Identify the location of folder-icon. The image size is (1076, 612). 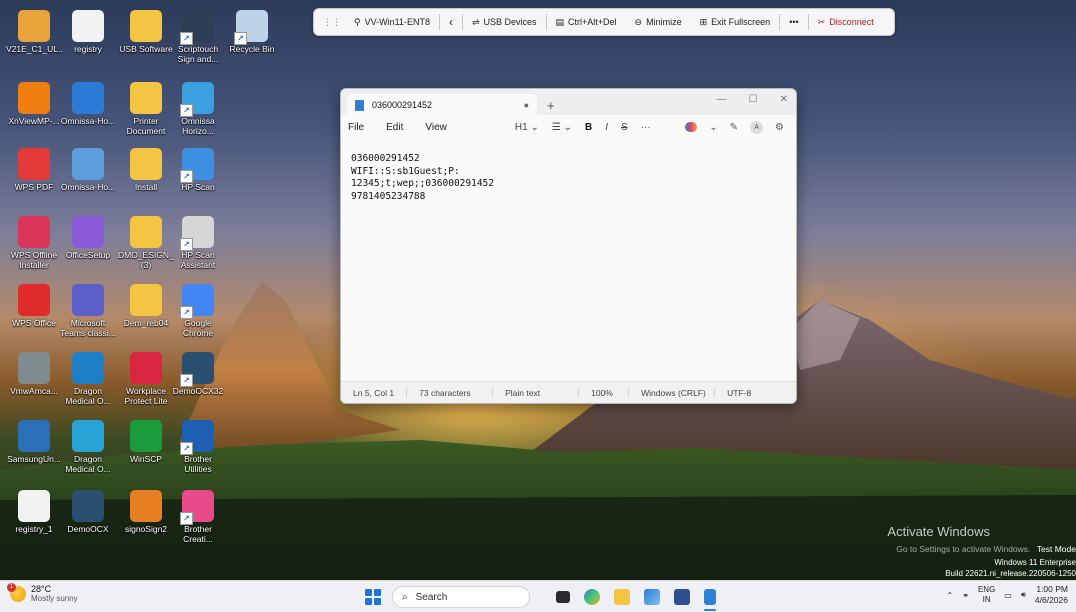
(146, 26).